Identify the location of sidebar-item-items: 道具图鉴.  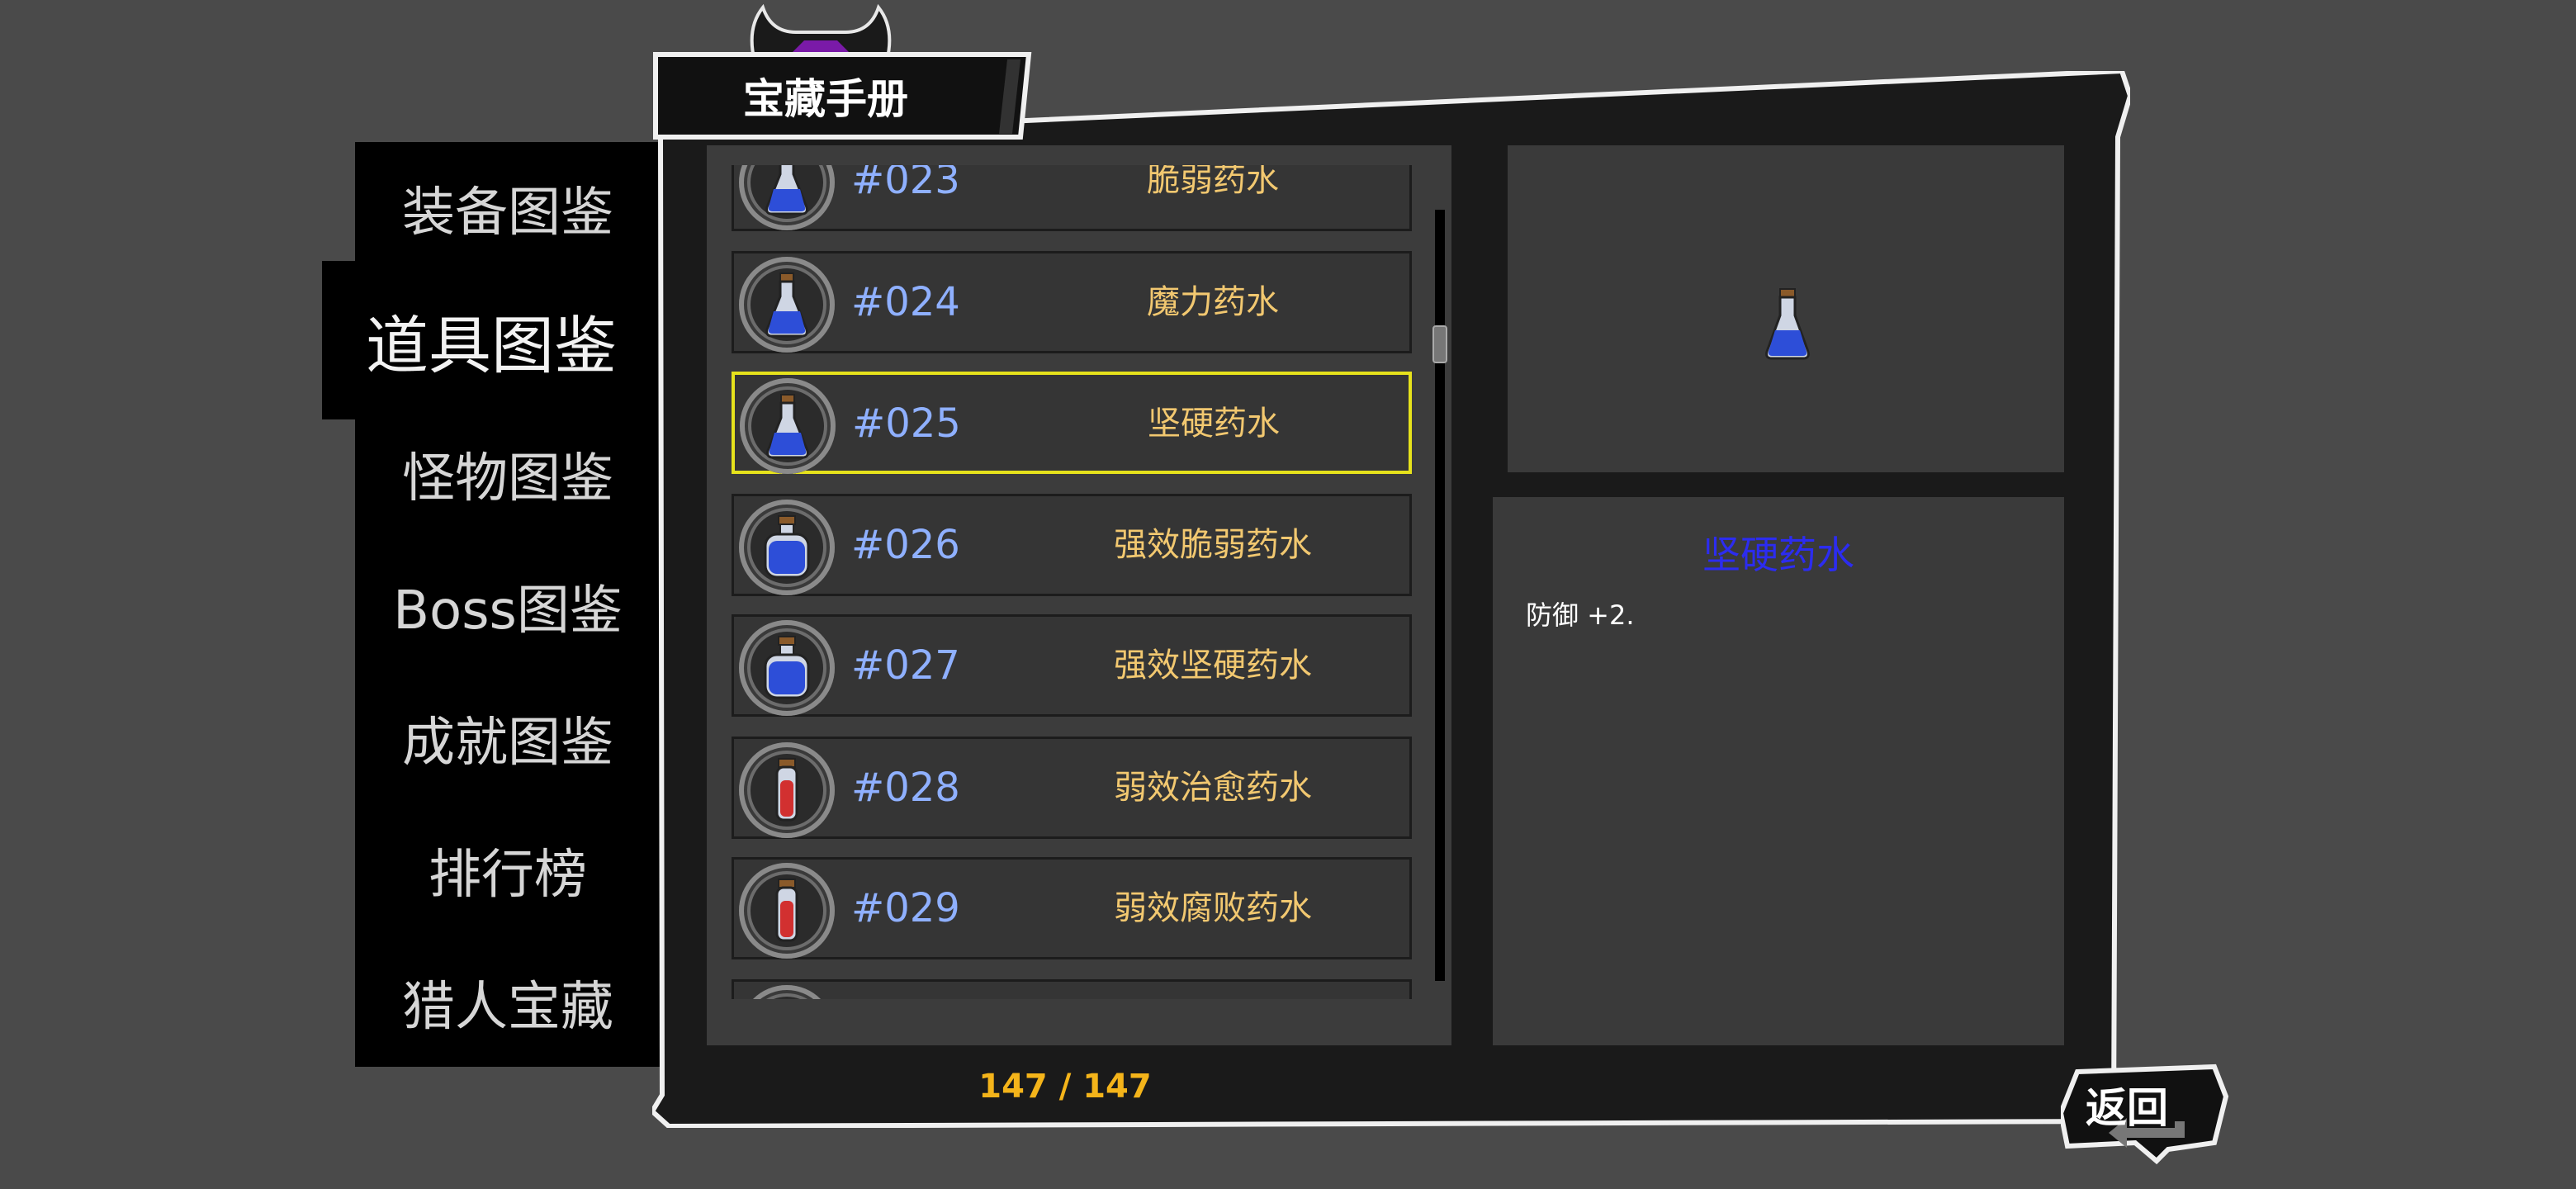
(491, 340).